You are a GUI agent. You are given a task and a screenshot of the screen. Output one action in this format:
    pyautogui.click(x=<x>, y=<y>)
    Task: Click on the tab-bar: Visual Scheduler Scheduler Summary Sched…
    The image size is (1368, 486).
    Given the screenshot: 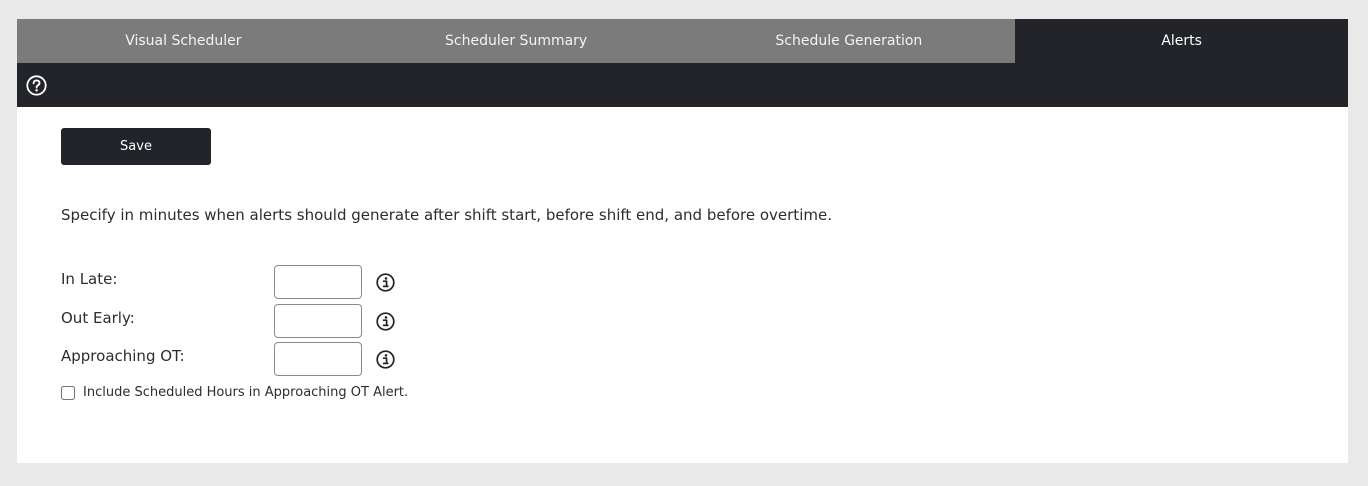 What is the action you would take?
    pyautogui.click(x=682, y=41)
    